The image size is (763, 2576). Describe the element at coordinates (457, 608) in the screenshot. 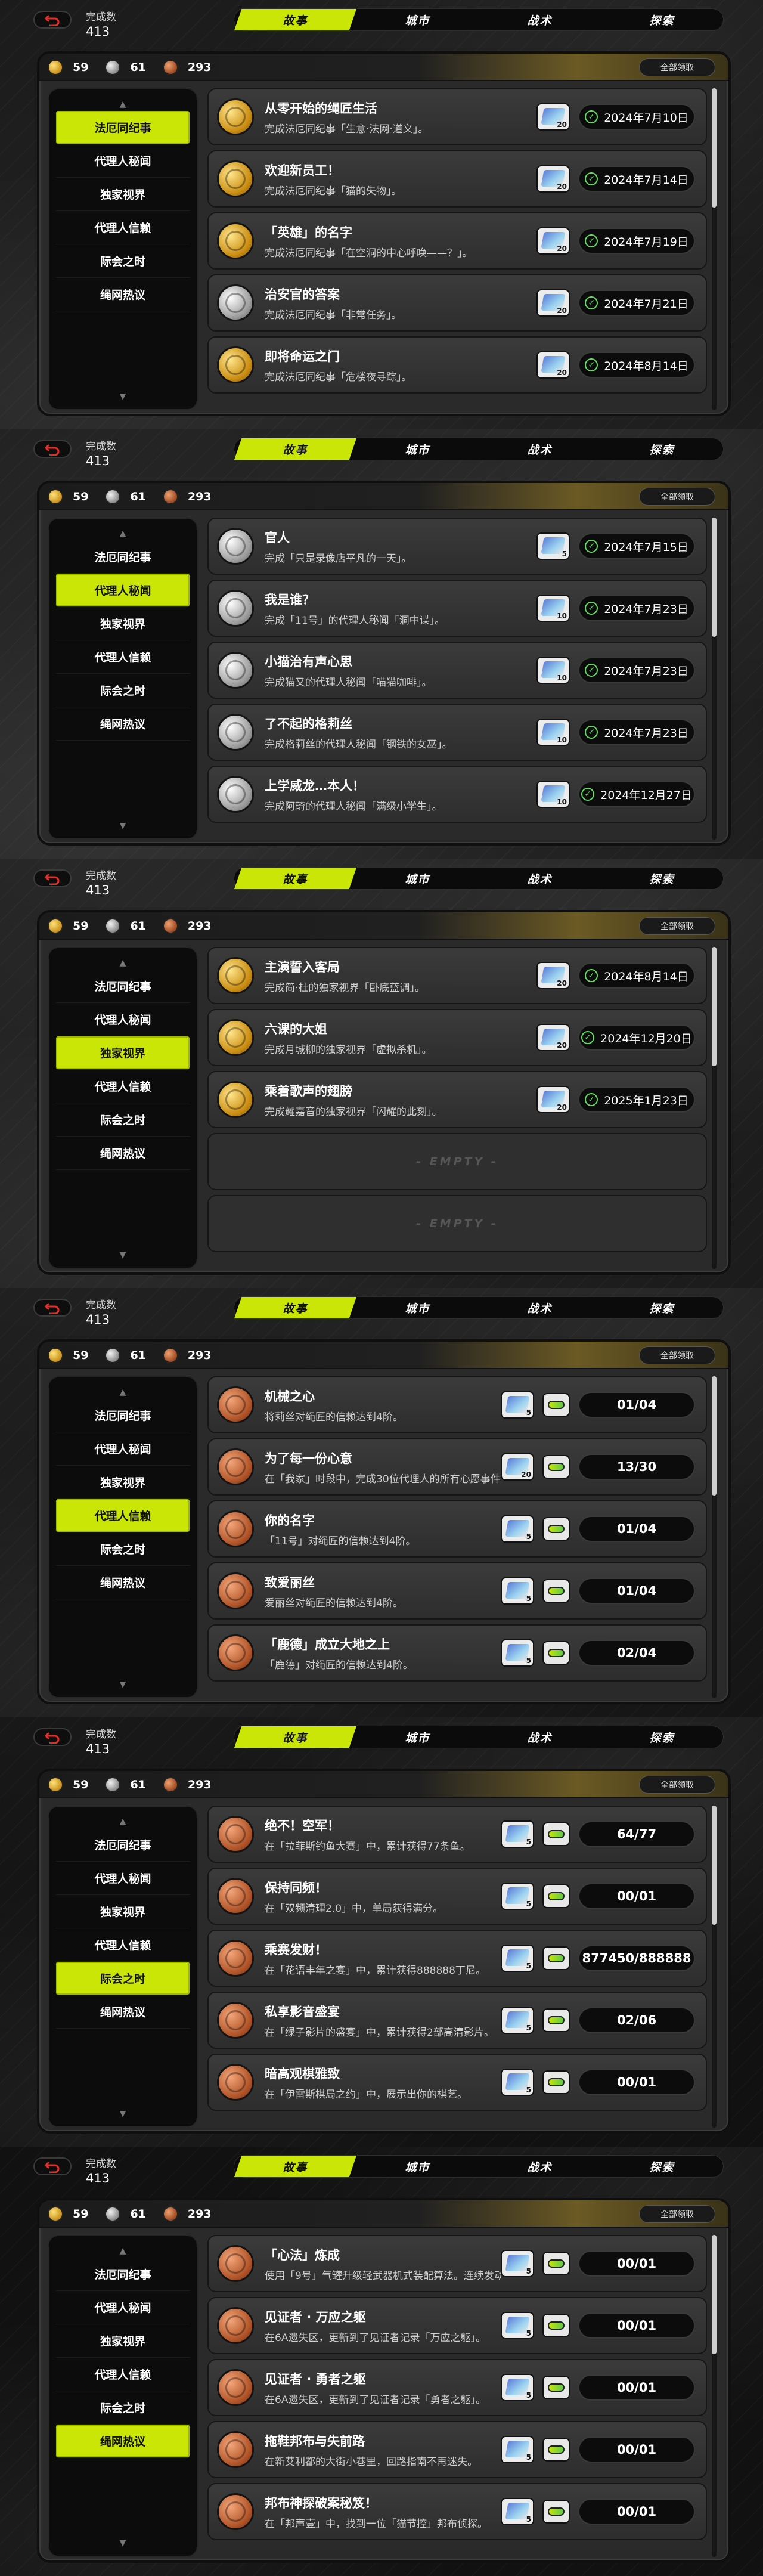

I see `achievement-row: 我是谁？ 完成「11号」的代理人秘闻「洞中谍」。 10 ✓ 2024年7月23日` at that location.